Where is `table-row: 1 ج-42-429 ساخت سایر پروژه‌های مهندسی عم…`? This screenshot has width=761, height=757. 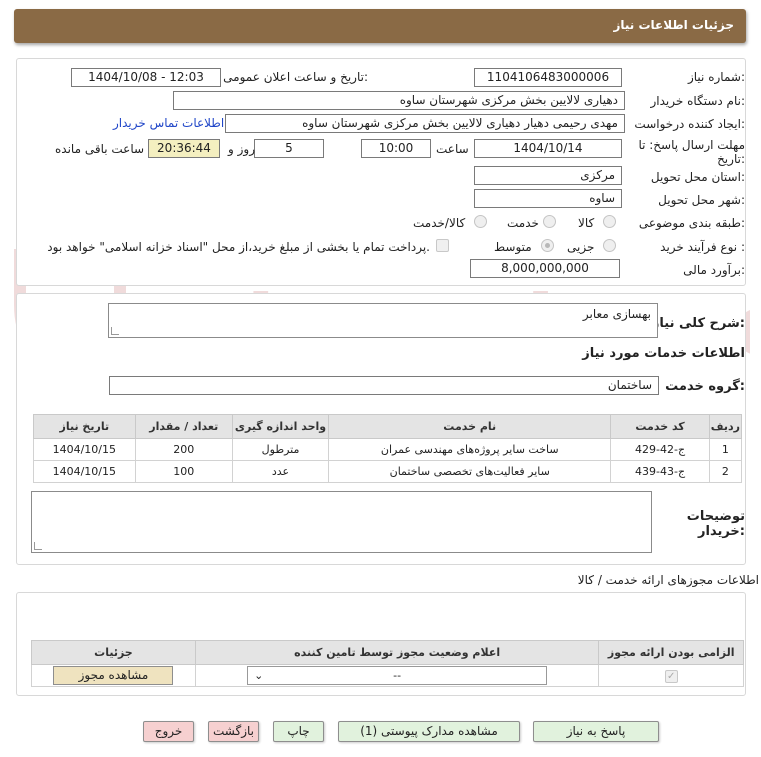 table-row: 1 ج-42-429 ساخت سایر پروژه‌های مهندسی عم… is located at coordinates (388, 449).